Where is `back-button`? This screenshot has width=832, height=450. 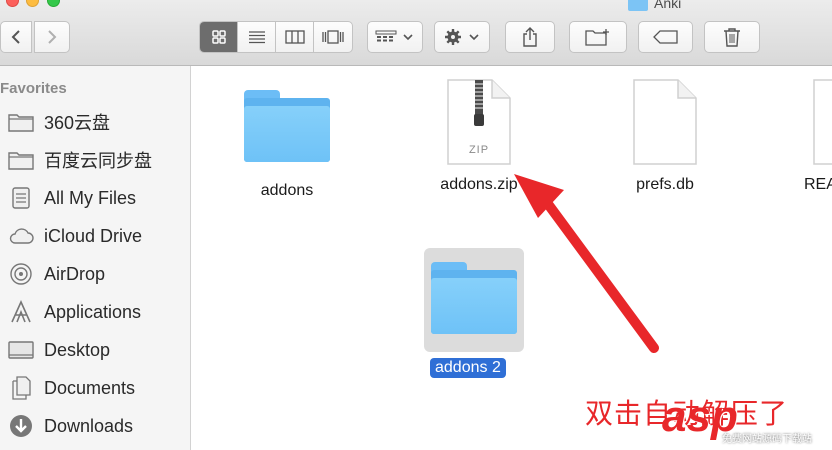
back-button is located at coordinates (16, 37).